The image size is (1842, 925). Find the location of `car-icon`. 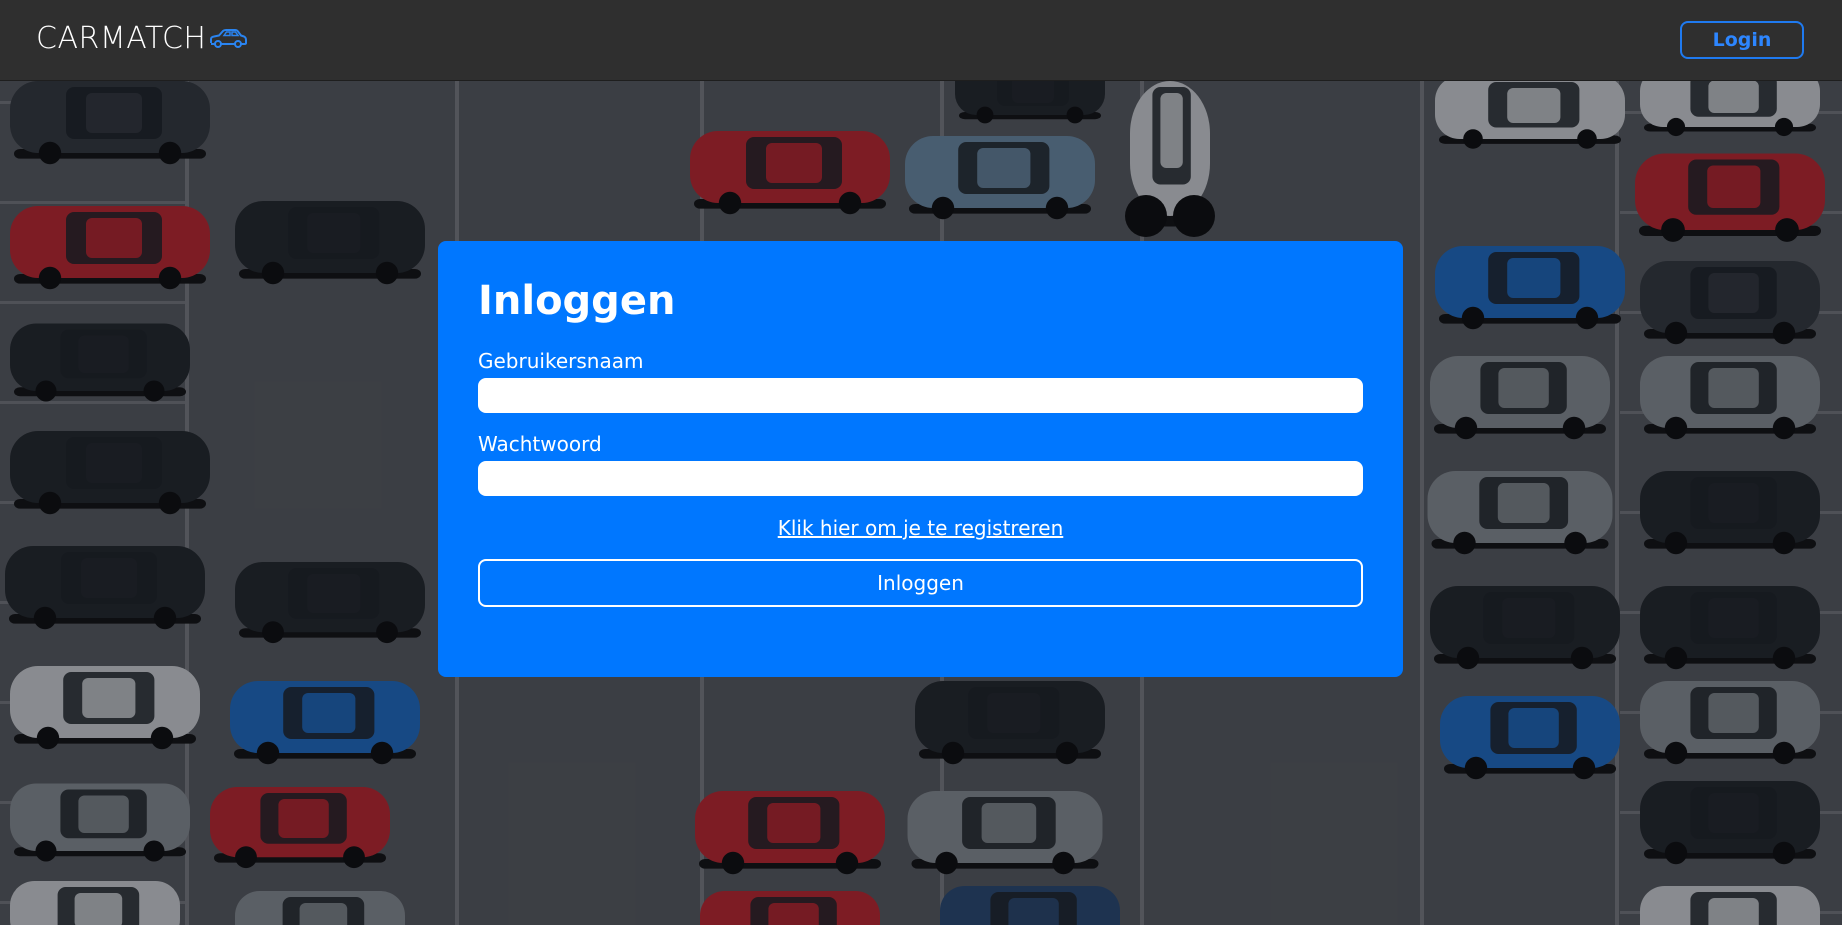

car-icon is located at coordinates (228, 41).